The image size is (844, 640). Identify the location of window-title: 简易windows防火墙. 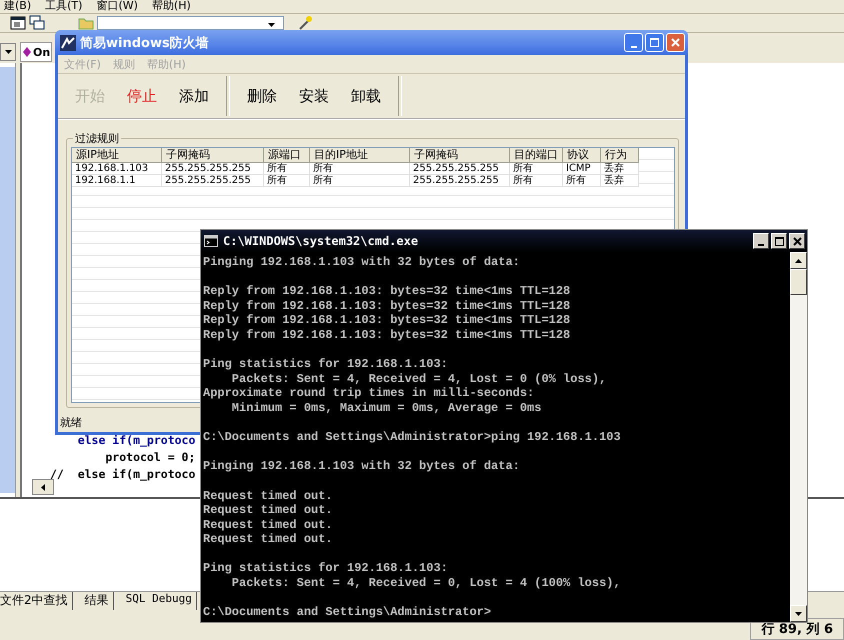
(145, 43).